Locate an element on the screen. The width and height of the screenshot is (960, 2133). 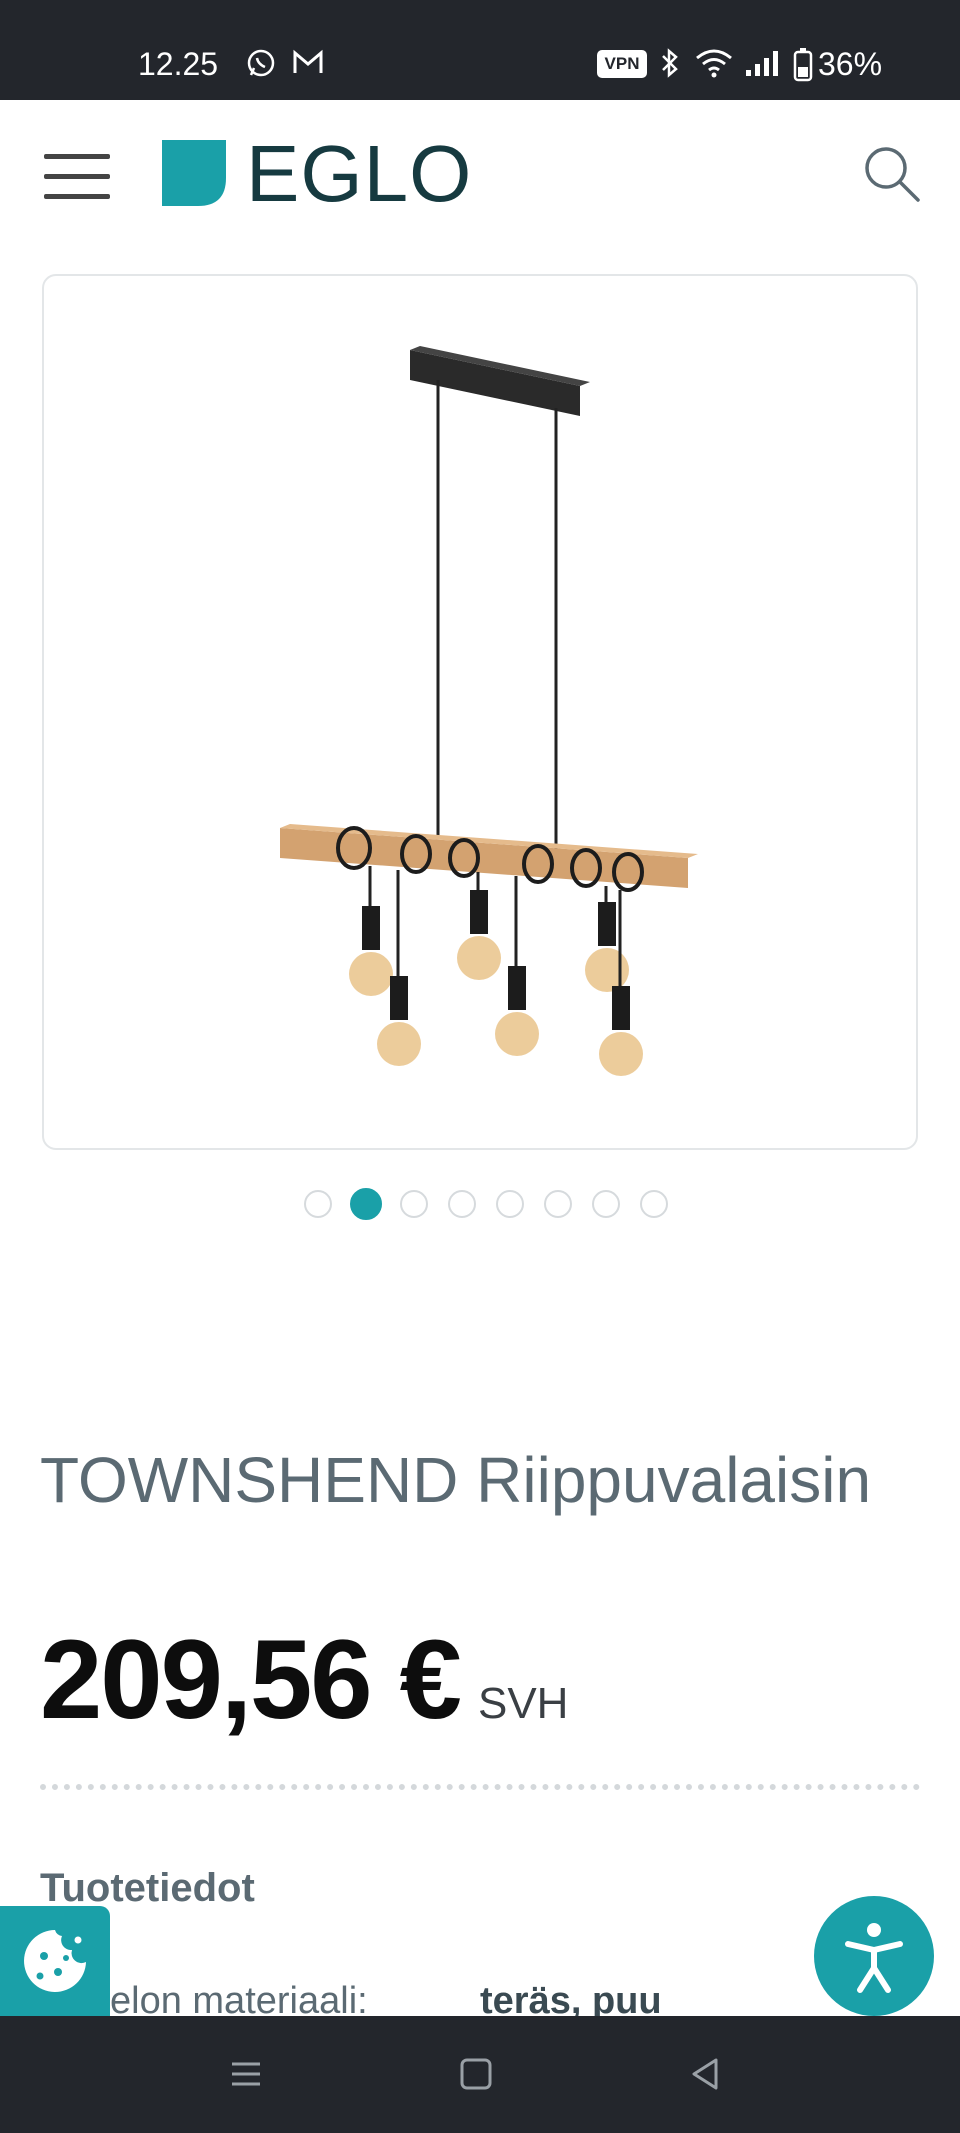
accessibility-button is located at coordinates (874, 1956).